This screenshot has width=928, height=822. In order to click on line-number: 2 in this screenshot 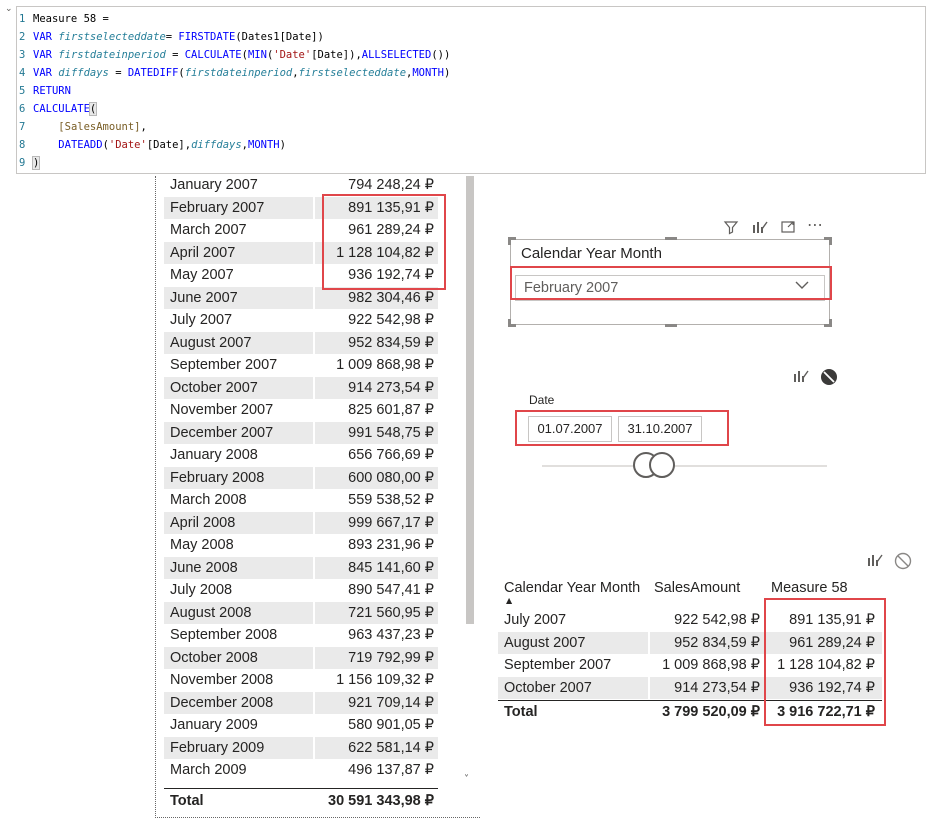, I will do `click(22, 37)`.